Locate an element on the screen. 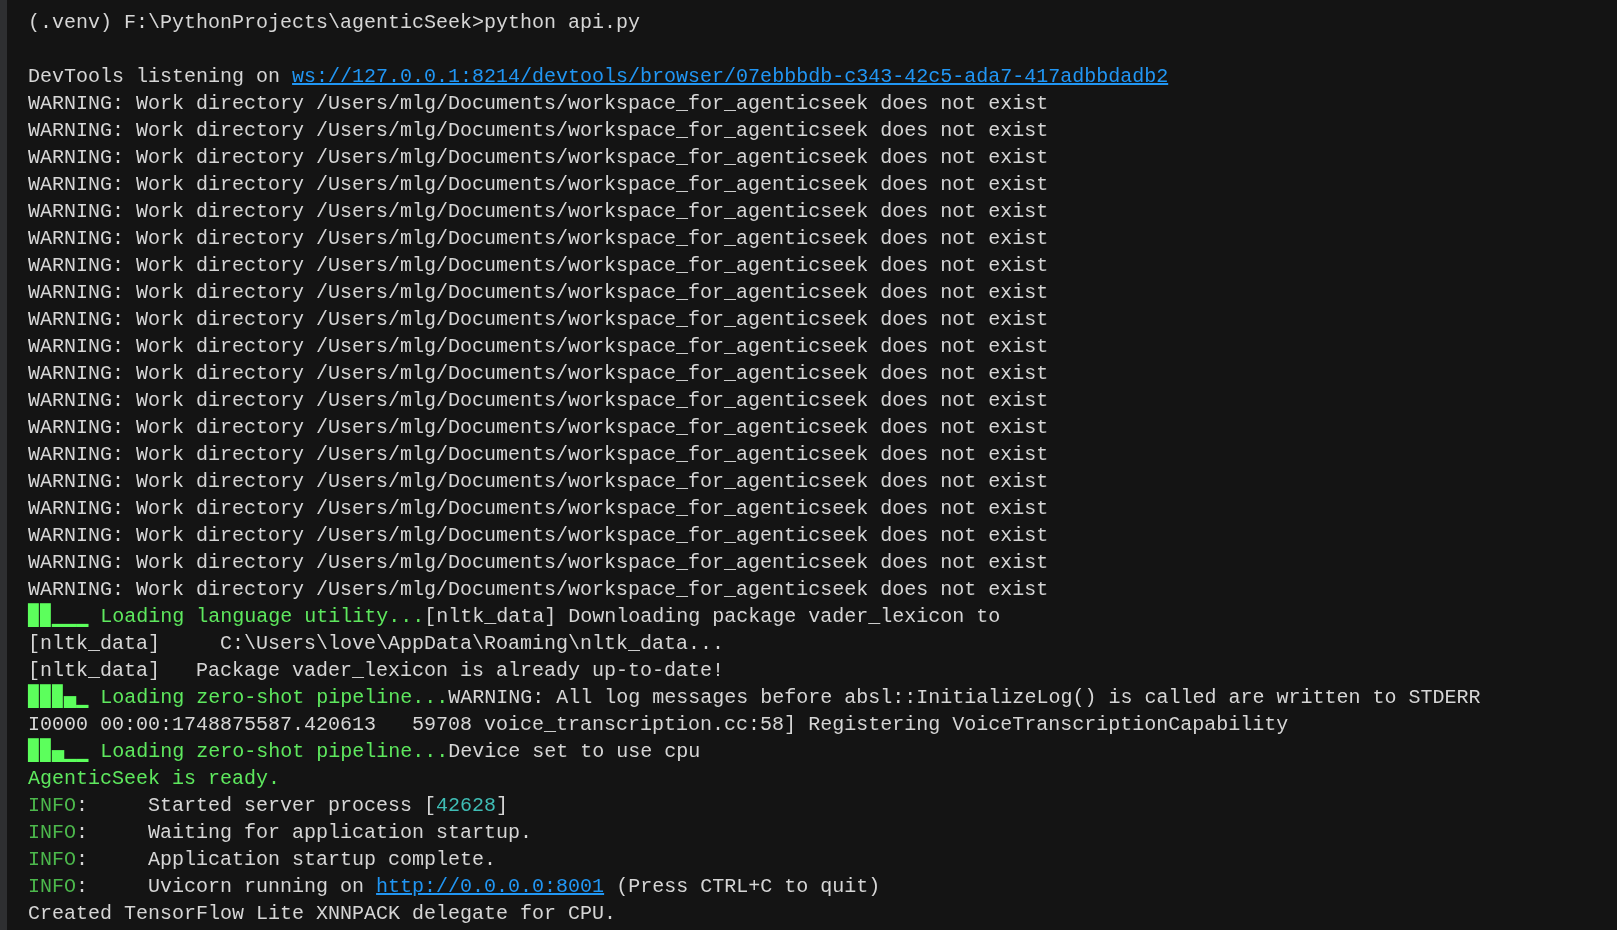 The height and width of the screenshot is (930, 1617). terminal-line: ▉▉▁▁▁ Loading language utility...[nltk_data] Downloading package vader_lexicon to is located at coordinates (515, 616).